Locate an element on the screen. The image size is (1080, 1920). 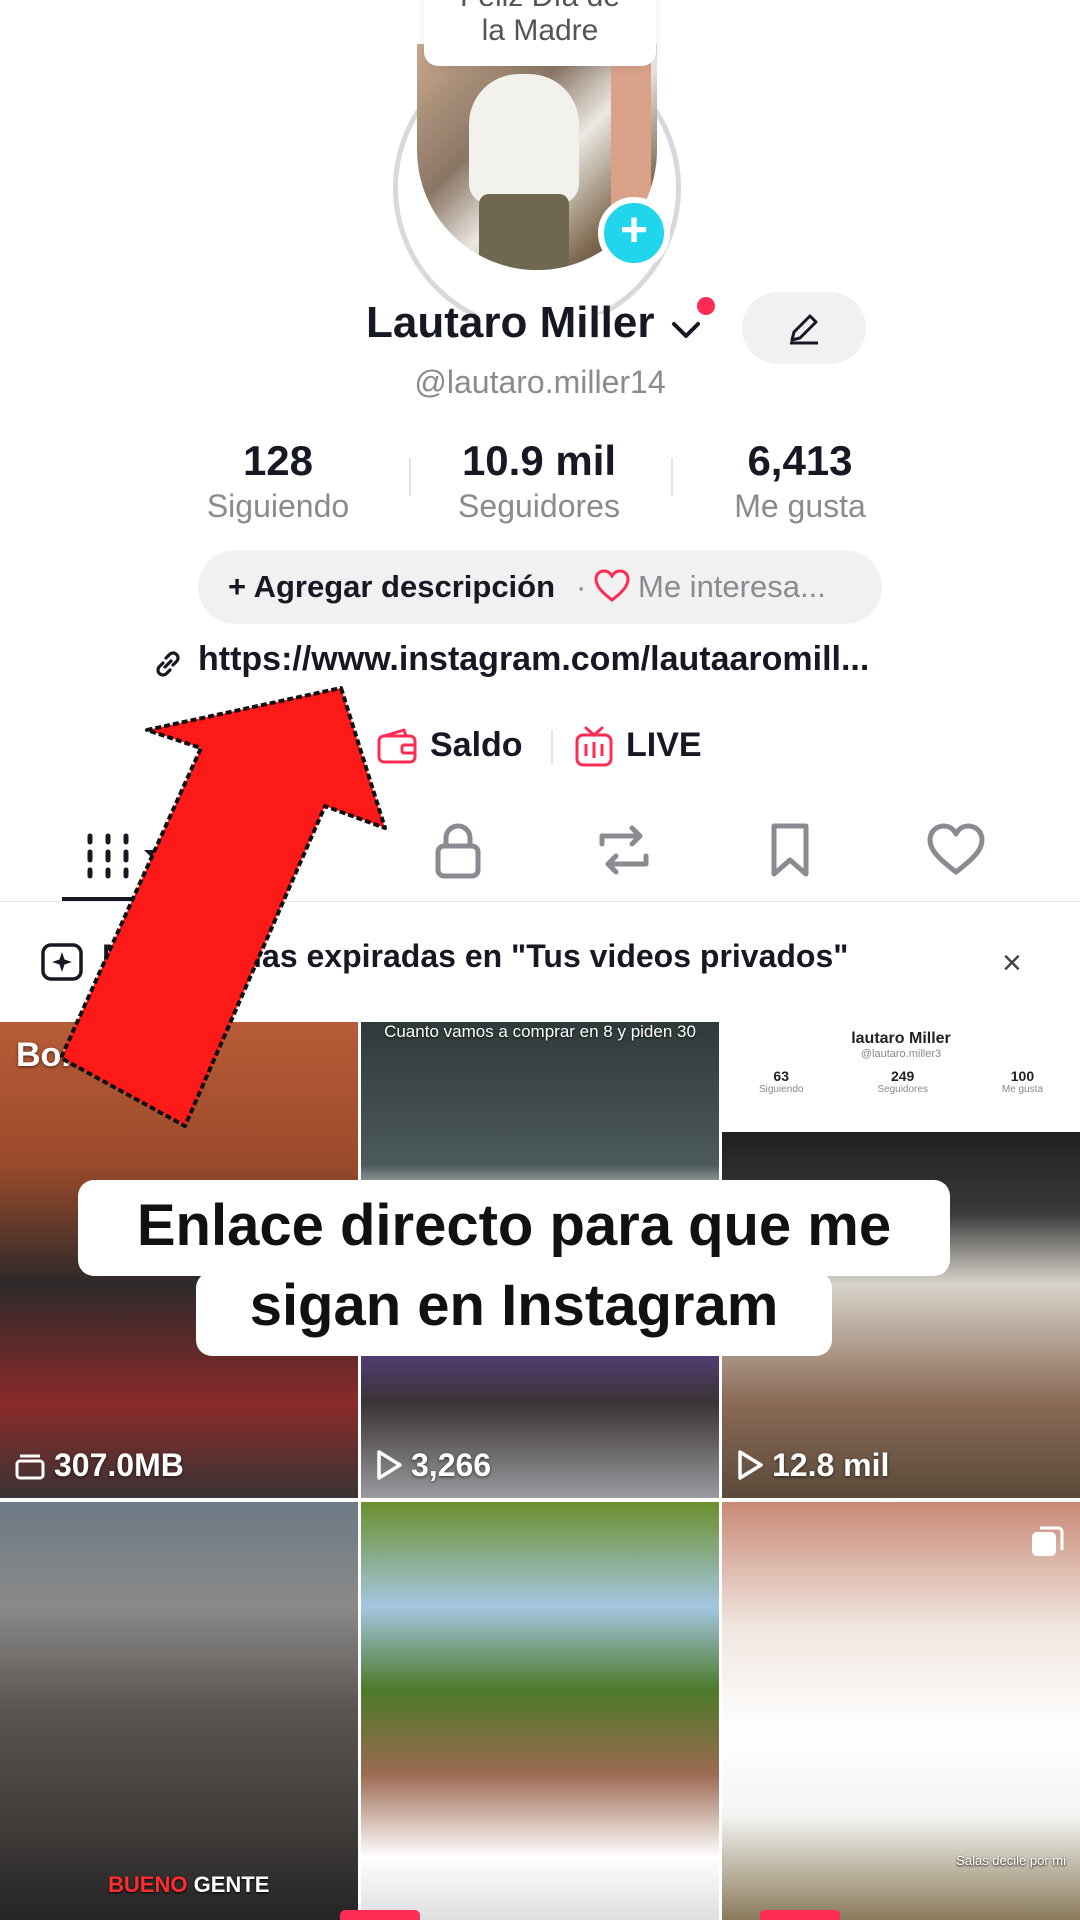
profile-name: Lautaro Miller is located at coordinates (510, 323).